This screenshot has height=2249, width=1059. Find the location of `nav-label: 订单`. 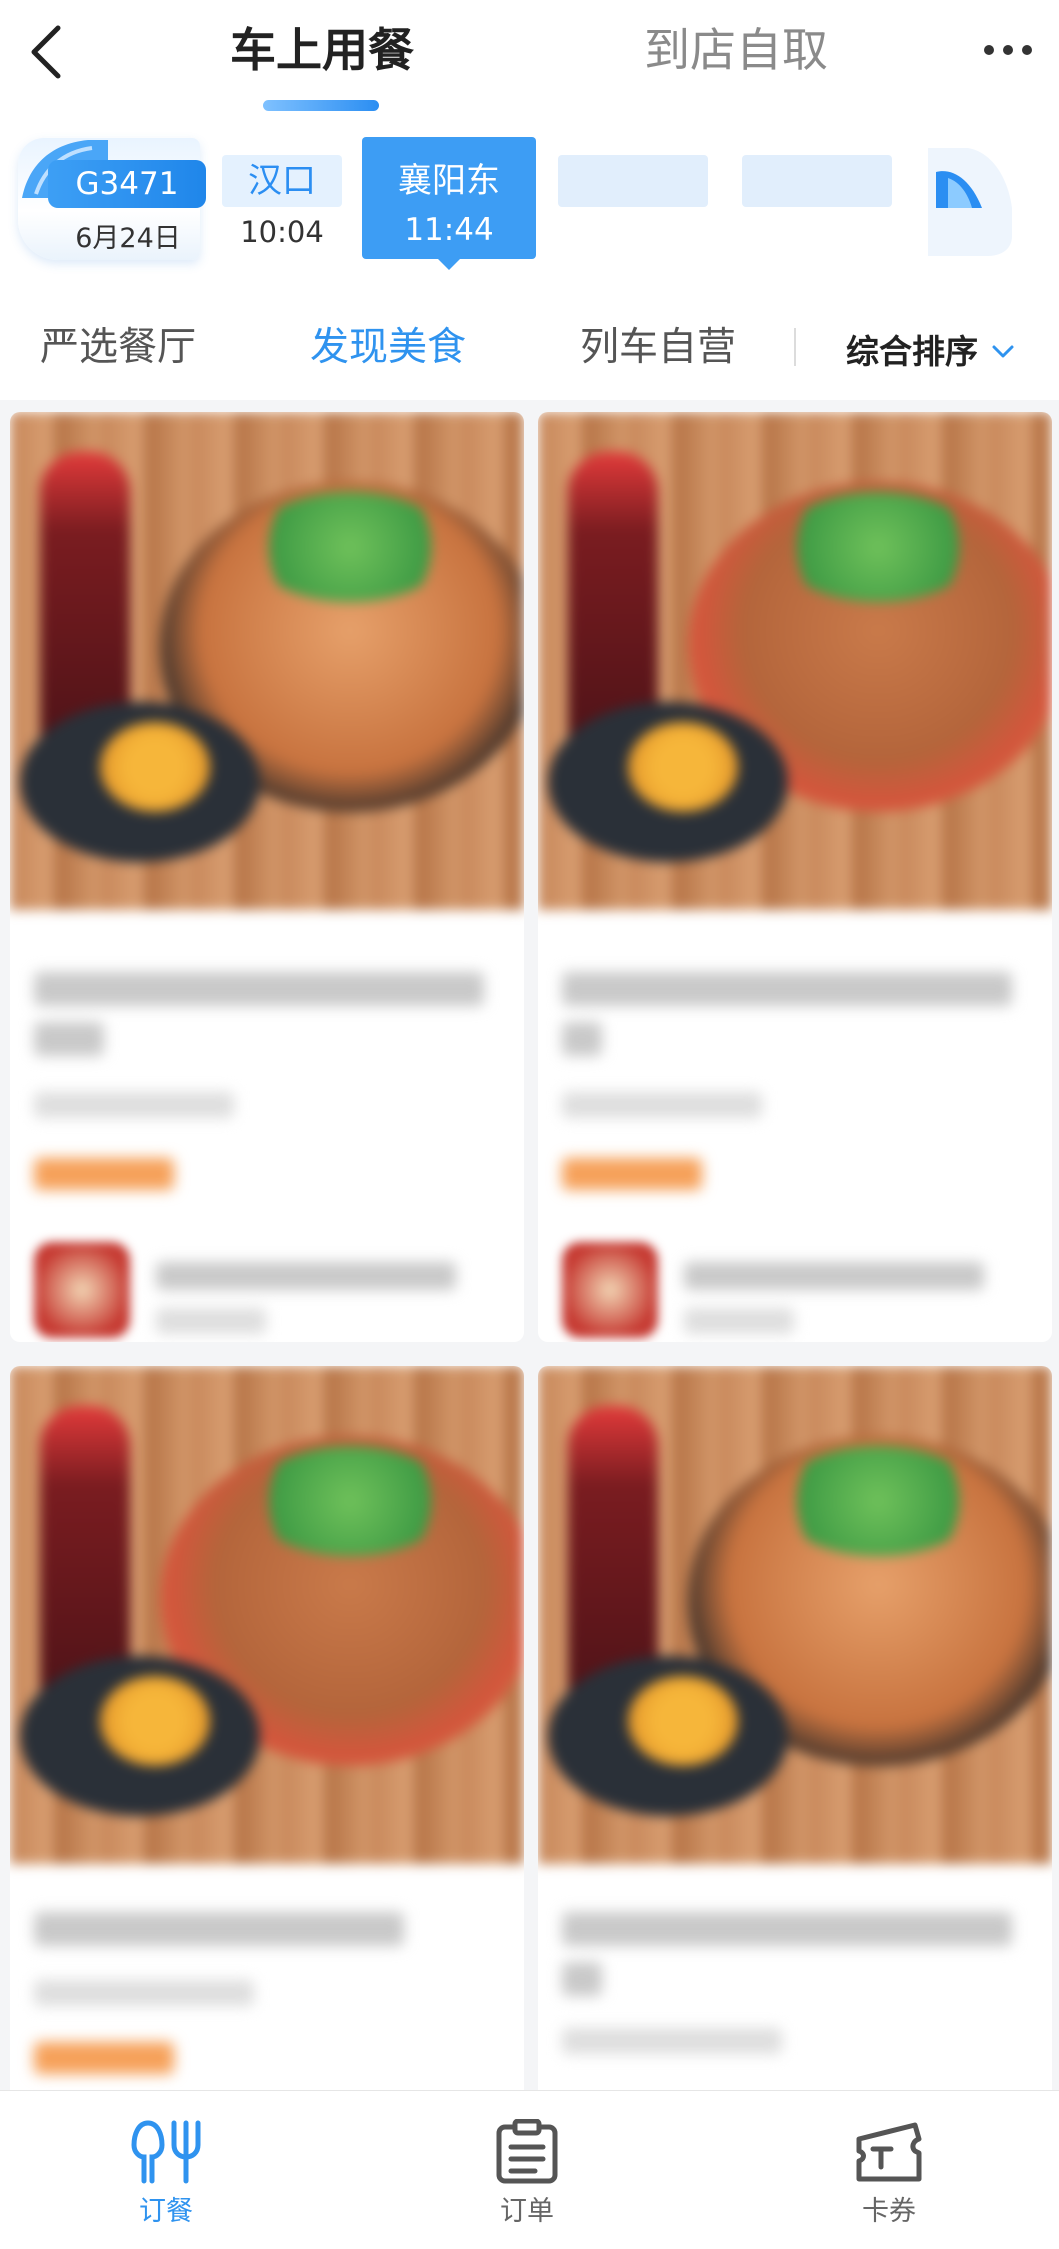

nav-label: 订单 is located at coordinates (527, 2211).